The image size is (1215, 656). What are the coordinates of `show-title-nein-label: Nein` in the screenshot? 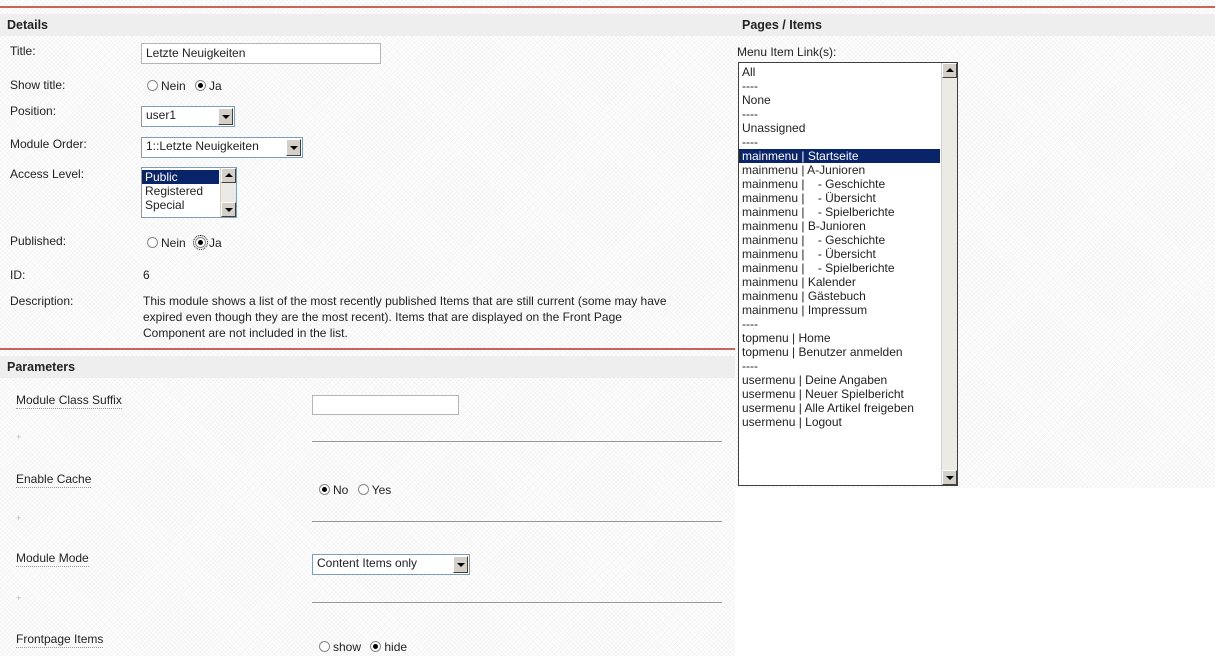 It's located at (173, 86).